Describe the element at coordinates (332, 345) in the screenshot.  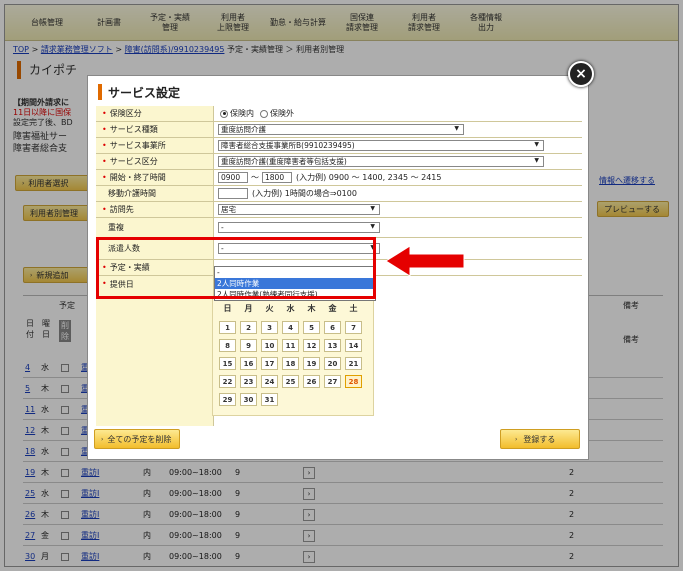
I see `calendar-day: 13` at that location.